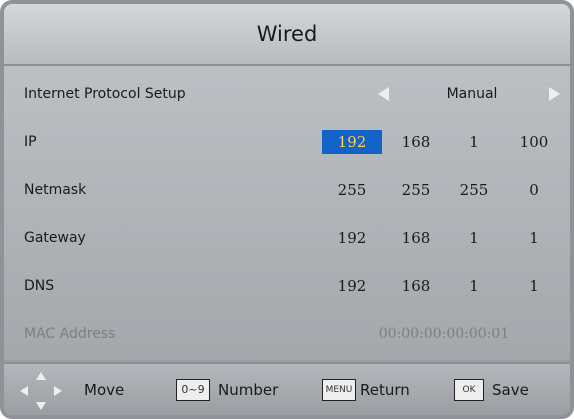  I want to click on dialog-title: Wired, so click(287, 35).